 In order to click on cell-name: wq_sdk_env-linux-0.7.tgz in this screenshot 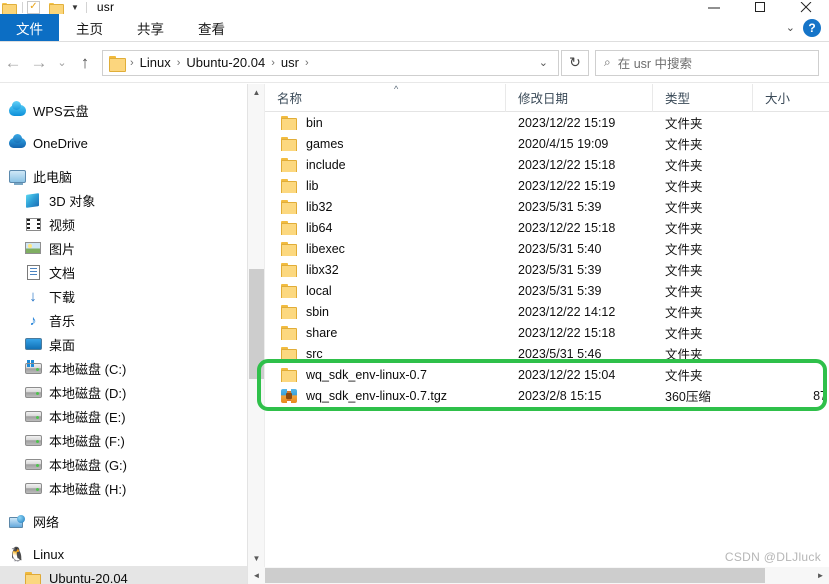, I will do `click(385, 395)`.